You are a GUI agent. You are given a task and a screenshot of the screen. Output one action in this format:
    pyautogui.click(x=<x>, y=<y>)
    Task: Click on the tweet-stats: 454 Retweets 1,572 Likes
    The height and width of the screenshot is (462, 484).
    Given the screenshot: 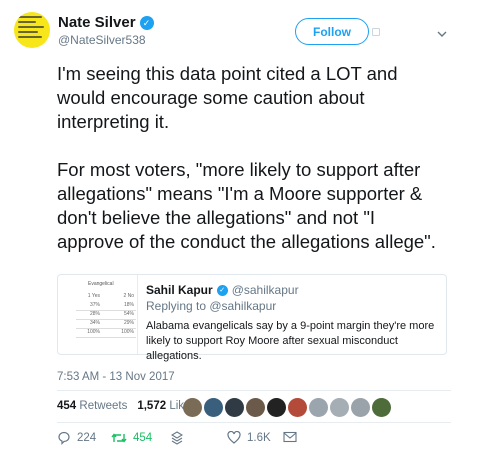 What is the action you would take?
    pyautogui.click(x=126, y=406)
    